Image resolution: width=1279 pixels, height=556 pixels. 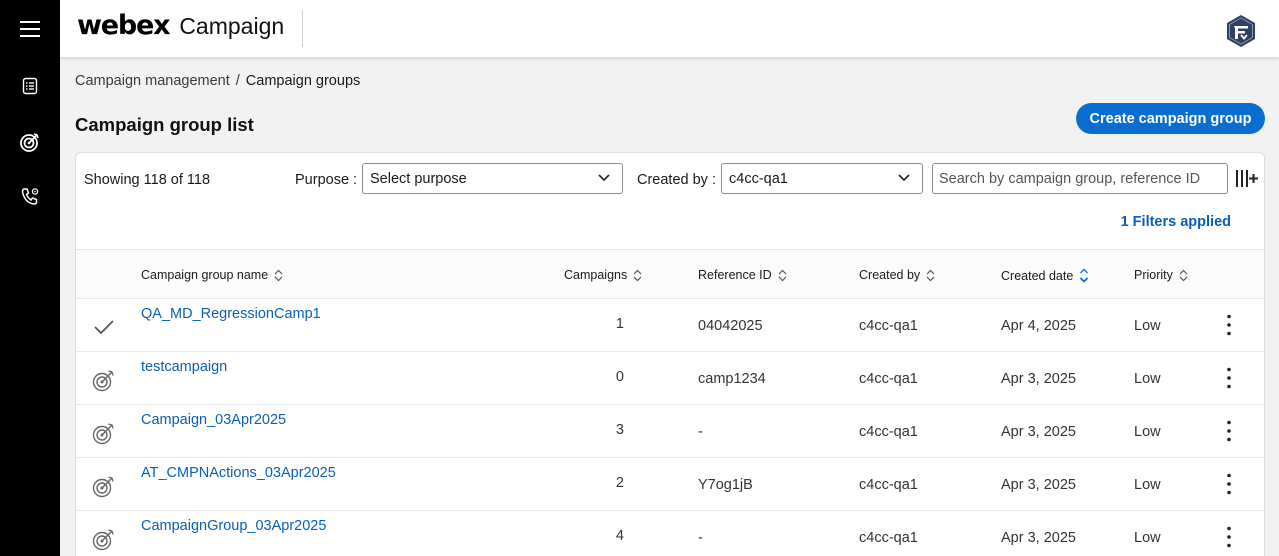 I want to click on column-header-name: Campaign group name, so click(x=212, y=275).